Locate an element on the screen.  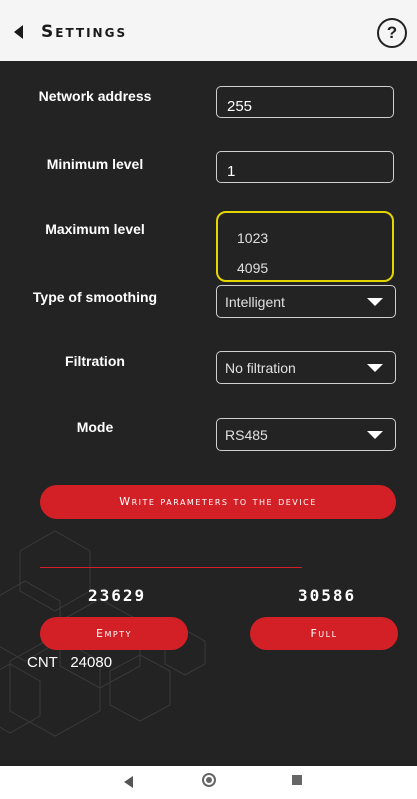
help-icon: ? is located at coordinates (392, 33).